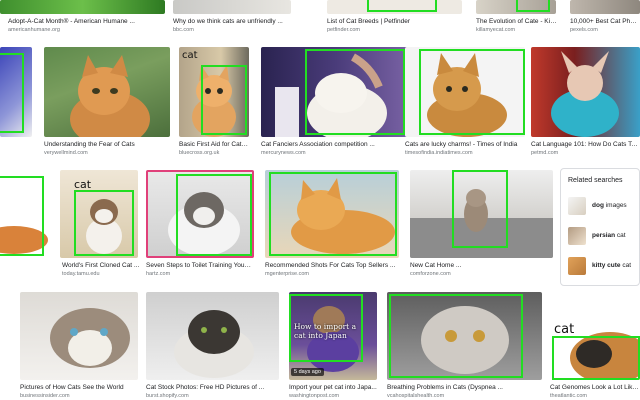 The image size is (640, 400). Describe the element at coordinates (214, 92) in the screenshot. I see `image-tile-kitten: cat` at that location.